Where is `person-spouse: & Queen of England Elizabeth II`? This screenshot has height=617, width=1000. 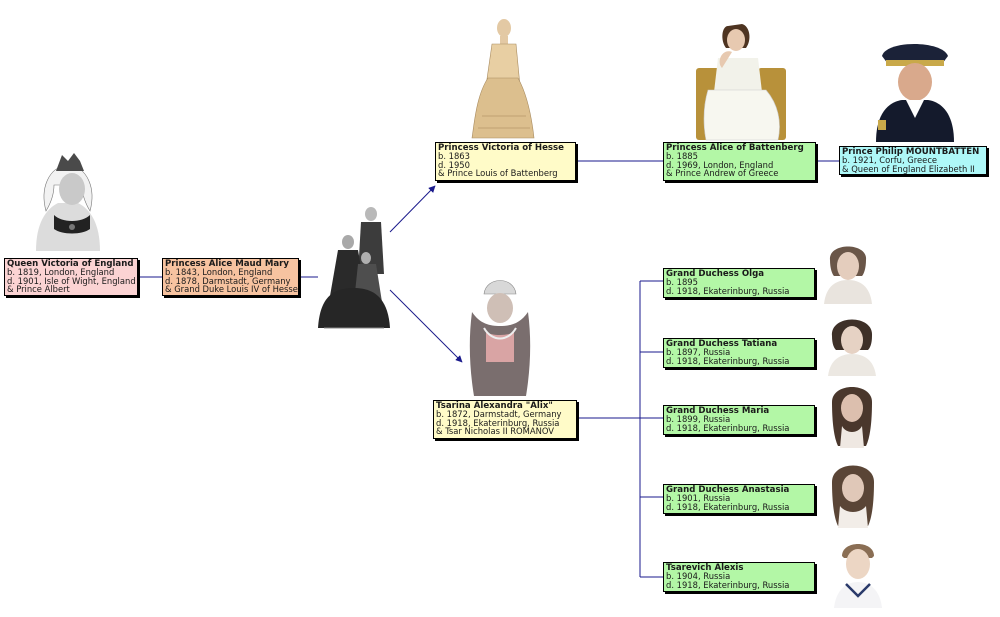
person-spouse: & Queen of England Elizabeth II is located at coordinates (908, 168).